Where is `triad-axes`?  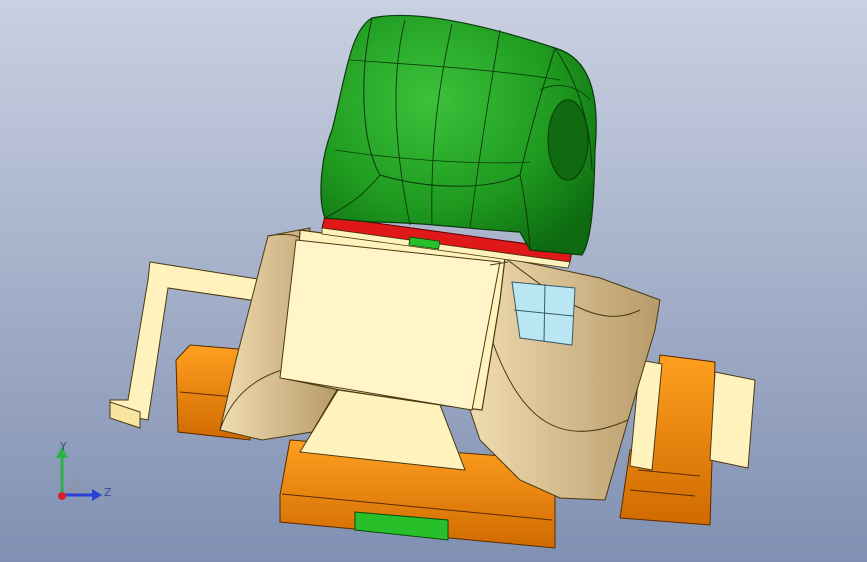
triad-axes is located at coordinates (79, 473).